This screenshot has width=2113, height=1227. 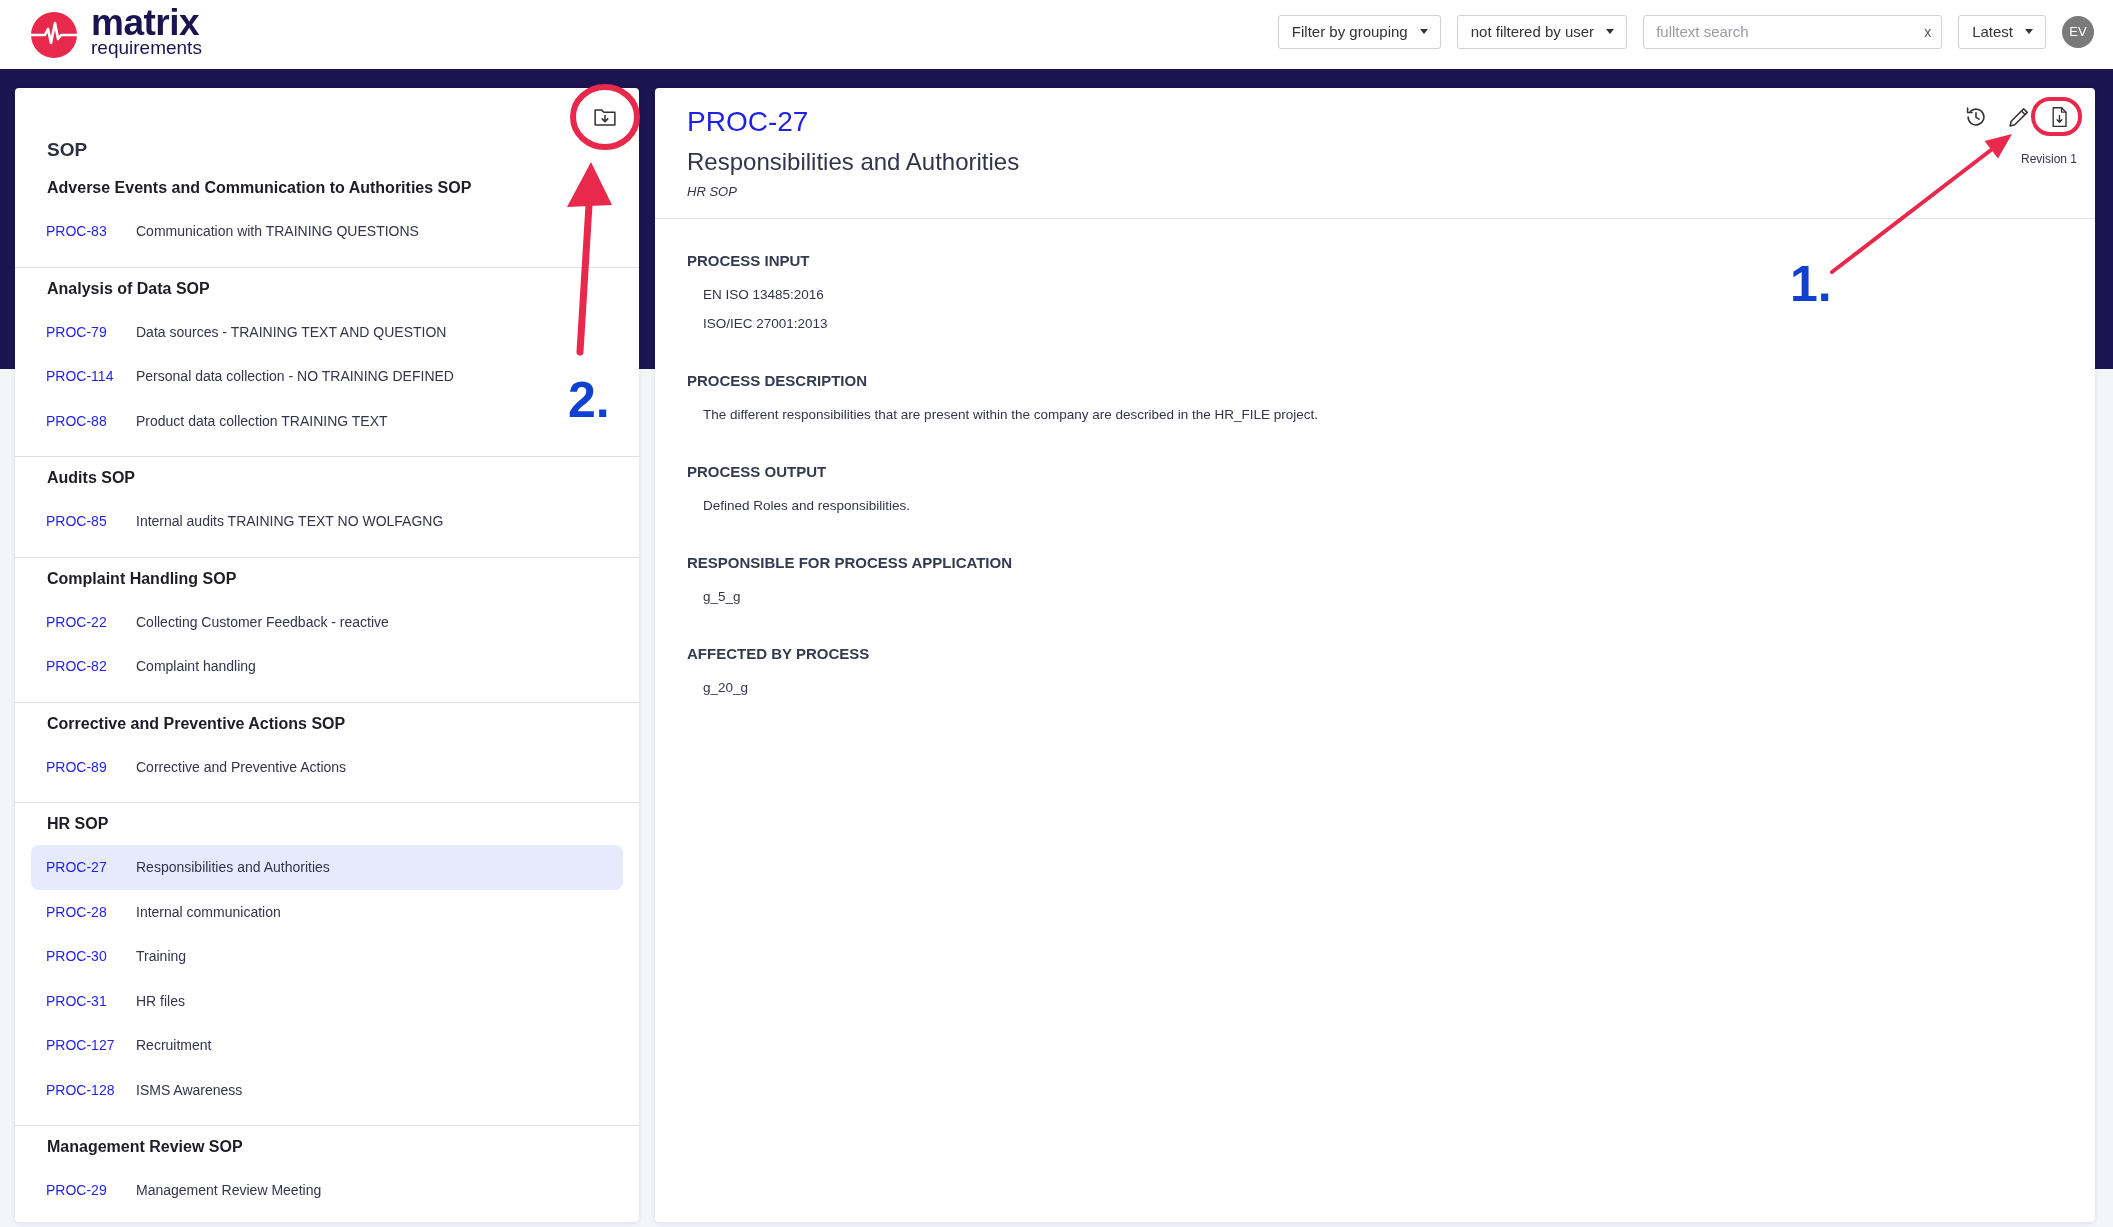 I want to click on group-heading: Complaint Handling SOP, so click(x=141, y=578).